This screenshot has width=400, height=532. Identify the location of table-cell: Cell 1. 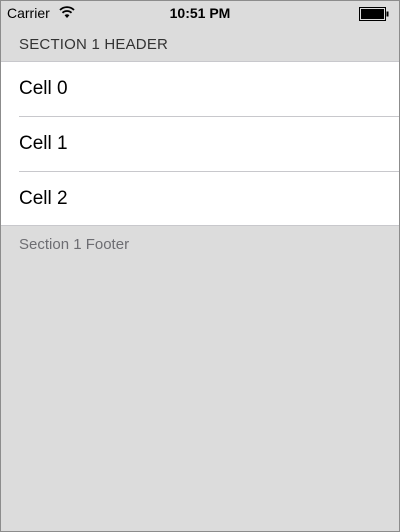
(200, 144).